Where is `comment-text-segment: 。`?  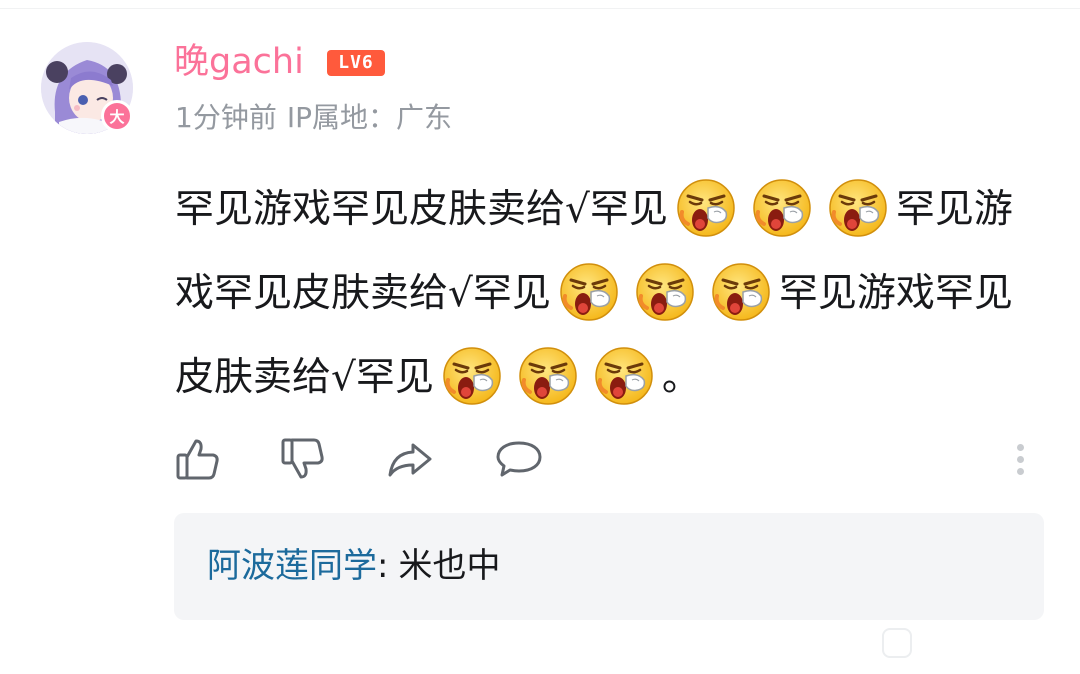
comment-text-segment: 。 is located at coordinates (681, 377).